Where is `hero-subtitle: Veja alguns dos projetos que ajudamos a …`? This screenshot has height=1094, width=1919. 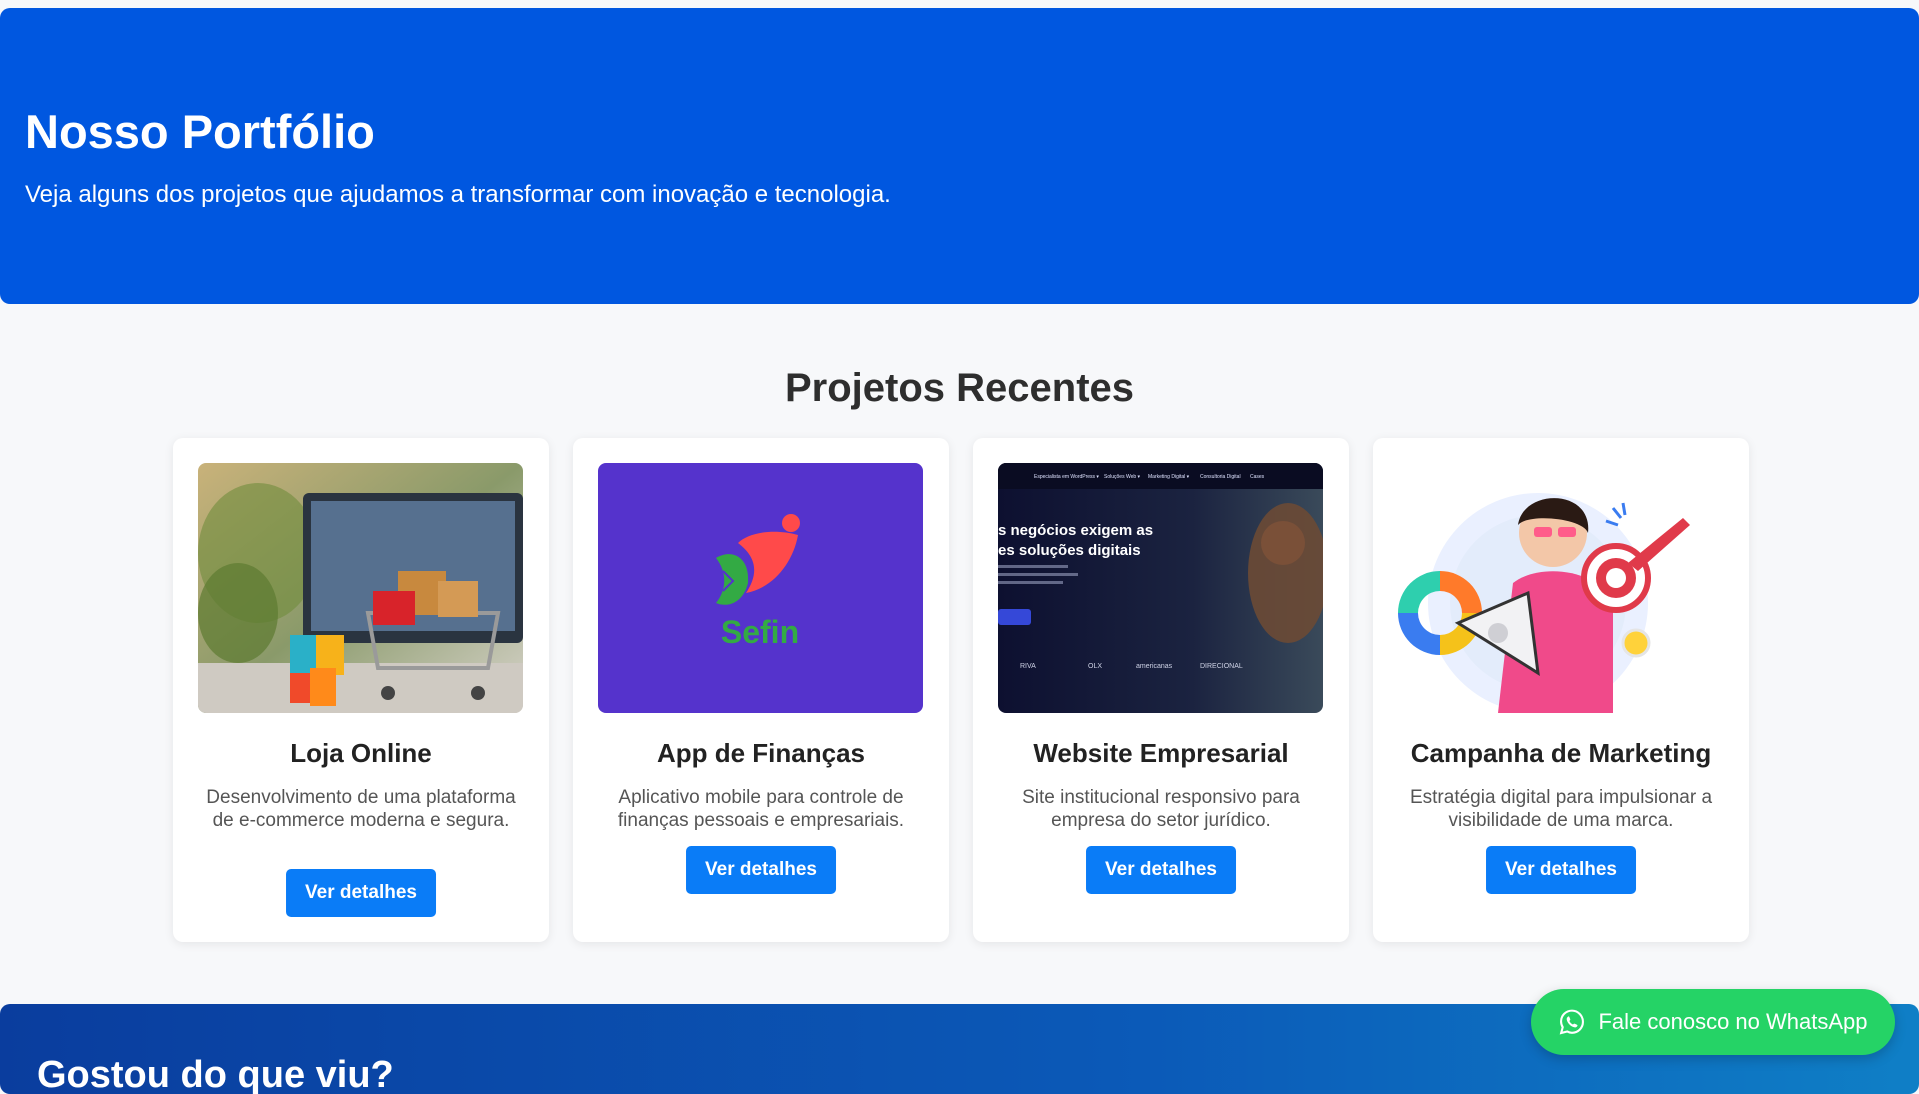
hero-subtitle: Veja alguns dos projetos que ajudamos a … is located at coordinates (458, 194).